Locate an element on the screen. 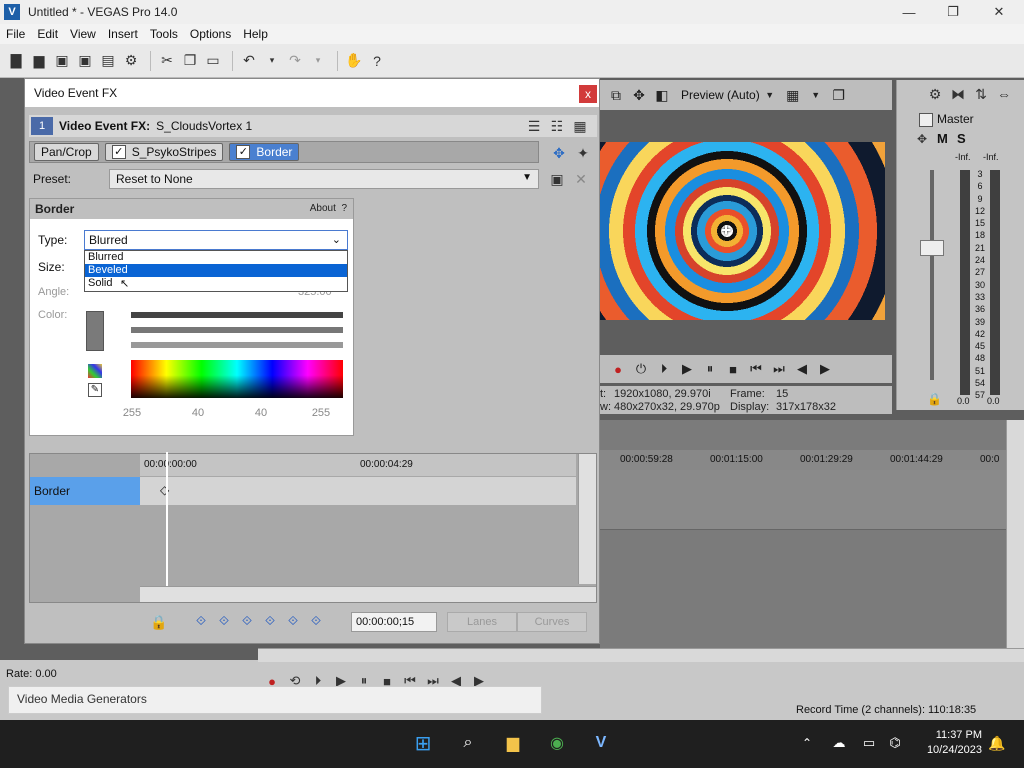 The width and height of the screenshot is (1024, 768). keyframe-vertical-scrollbar is located at coordinates (587, 519).